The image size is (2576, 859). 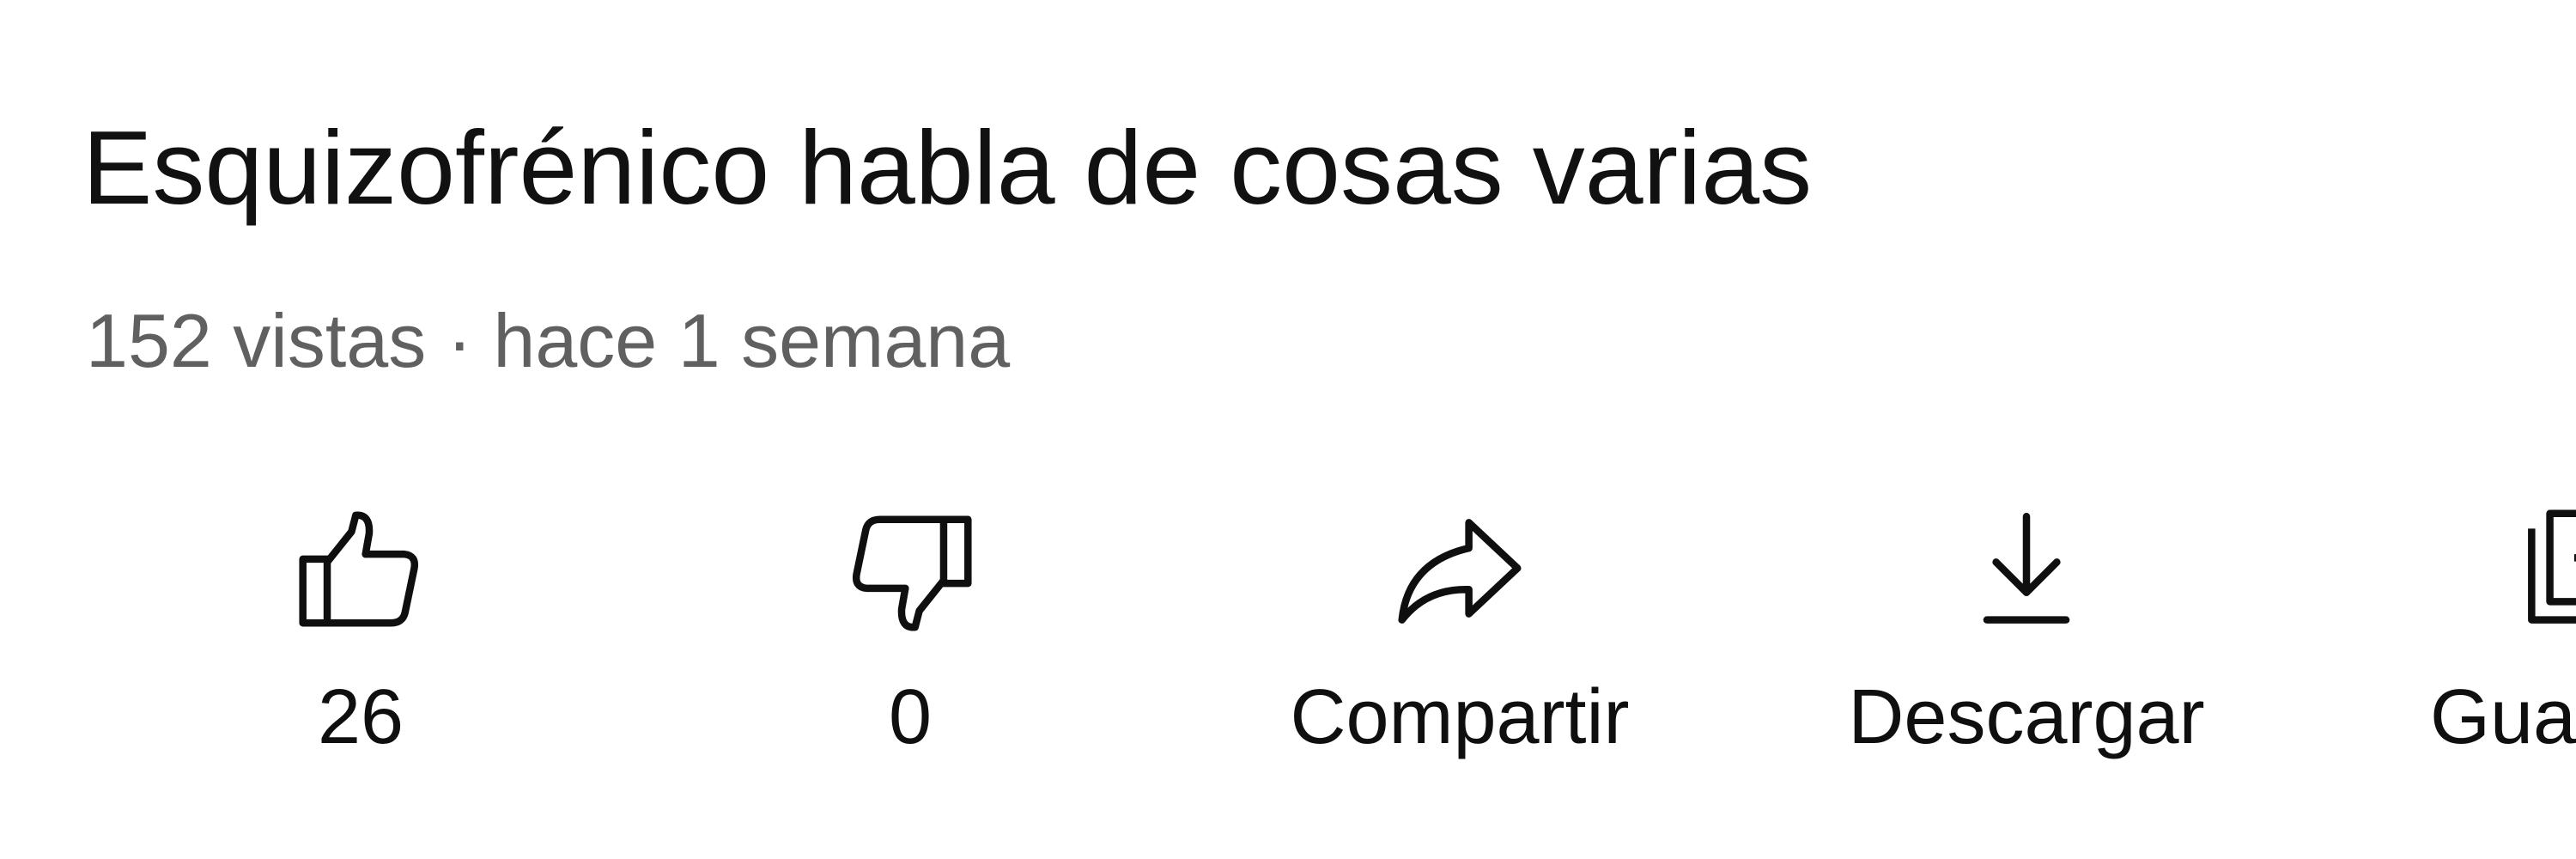 I want to click on dislike-count: 0, so click(x=910, y=717).